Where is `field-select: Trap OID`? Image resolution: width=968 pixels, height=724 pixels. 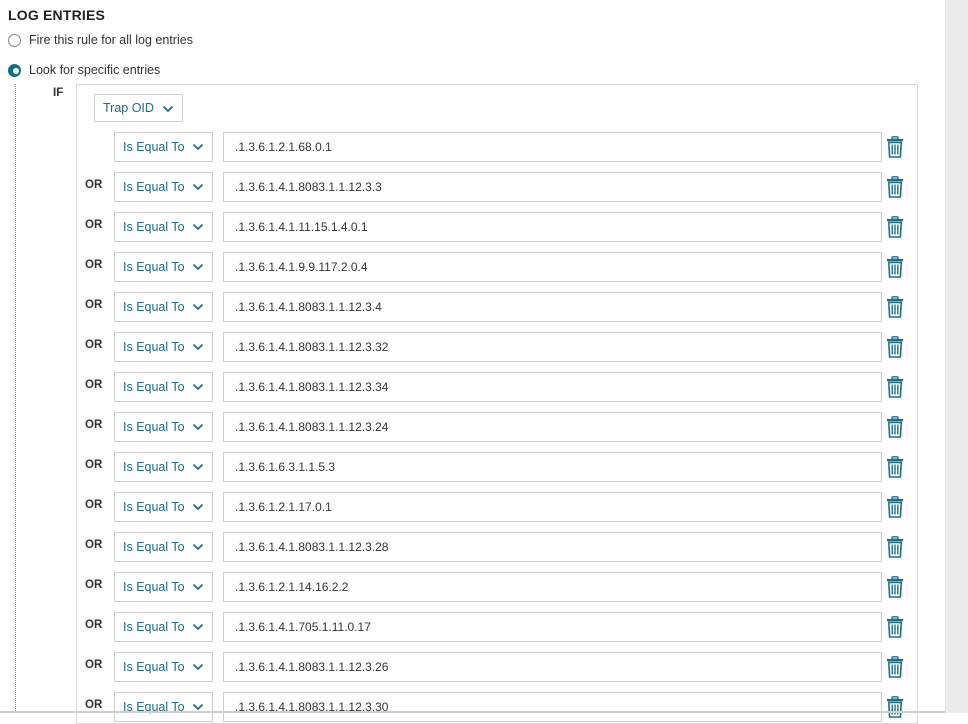 field-select: Trap OID is located at coordinates (138, 108).